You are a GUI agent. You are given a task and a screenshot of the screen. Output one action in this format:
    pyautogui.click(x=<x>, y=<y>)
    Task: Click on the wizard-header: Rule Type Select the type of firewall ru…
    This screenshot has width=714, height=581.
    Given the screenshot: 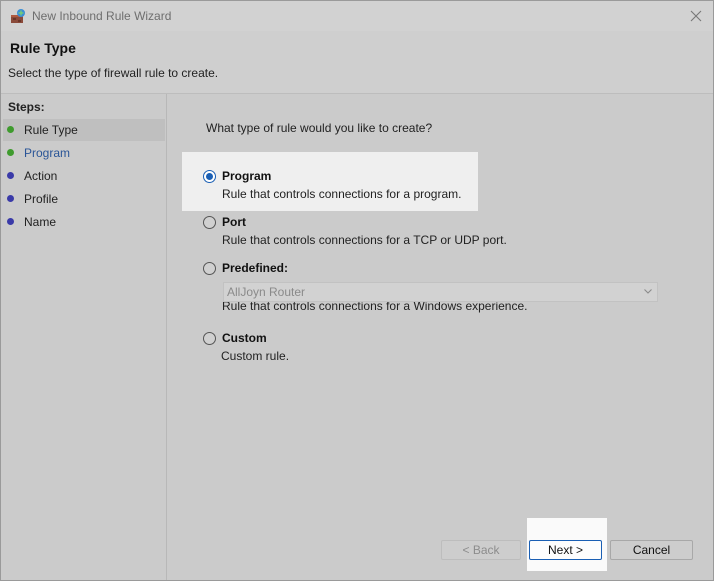 What is the action you would take?
    pyautogui.click(x=357, y=62)
    